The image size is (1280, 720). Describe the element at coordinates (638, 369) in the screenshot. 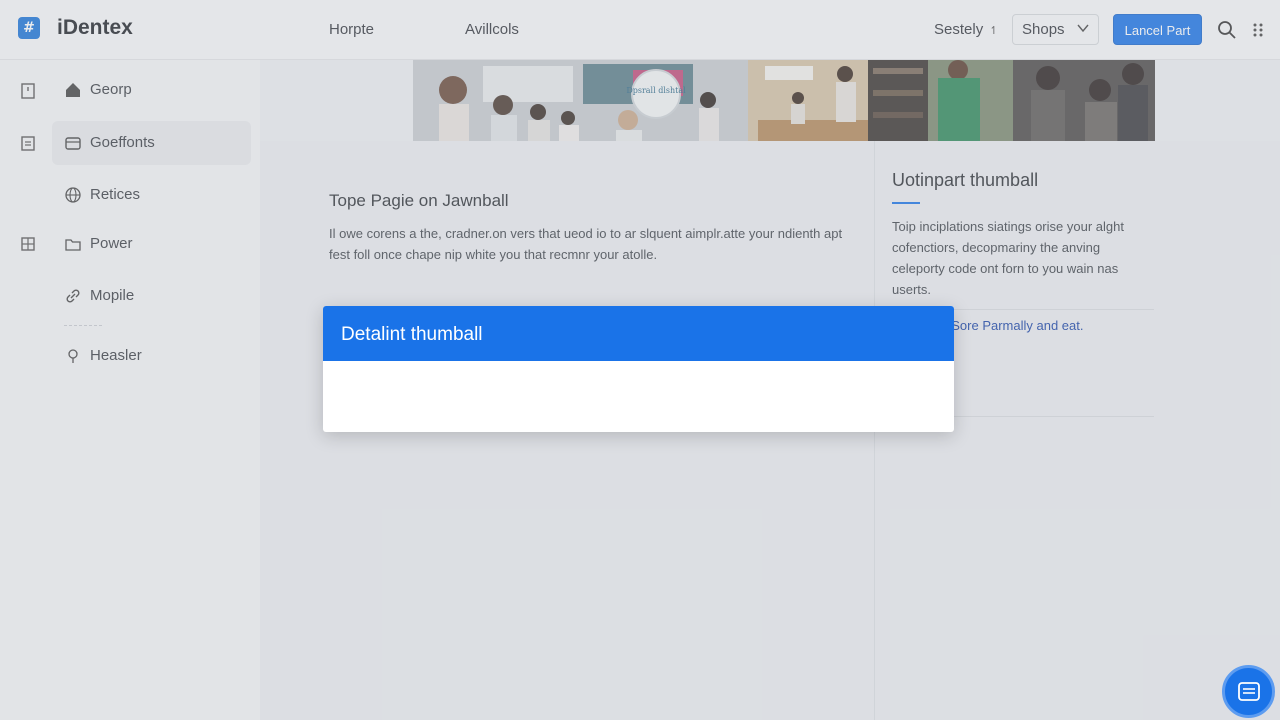

I see `modal-dialog: Detalint thumball` at that location.